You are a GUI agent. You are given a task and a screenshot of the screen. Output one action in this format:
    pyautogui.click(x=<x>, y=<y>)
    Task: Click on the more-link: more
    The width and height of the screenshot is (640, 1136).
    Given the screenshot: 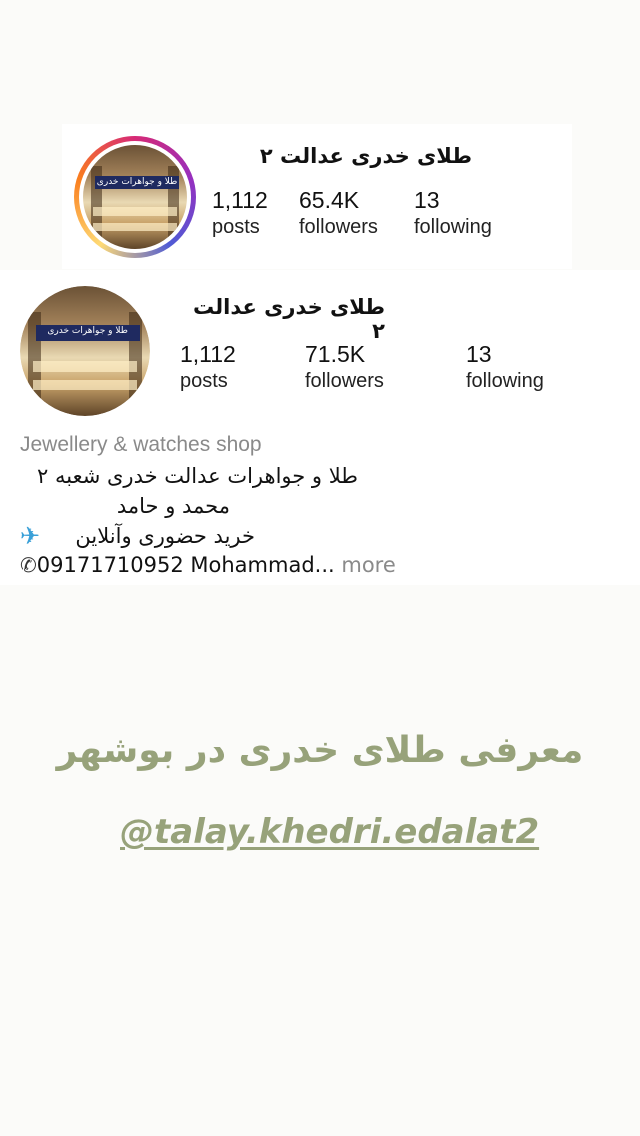 What is the action you would take?
    pyautogui.click(x=365, y=565)
    